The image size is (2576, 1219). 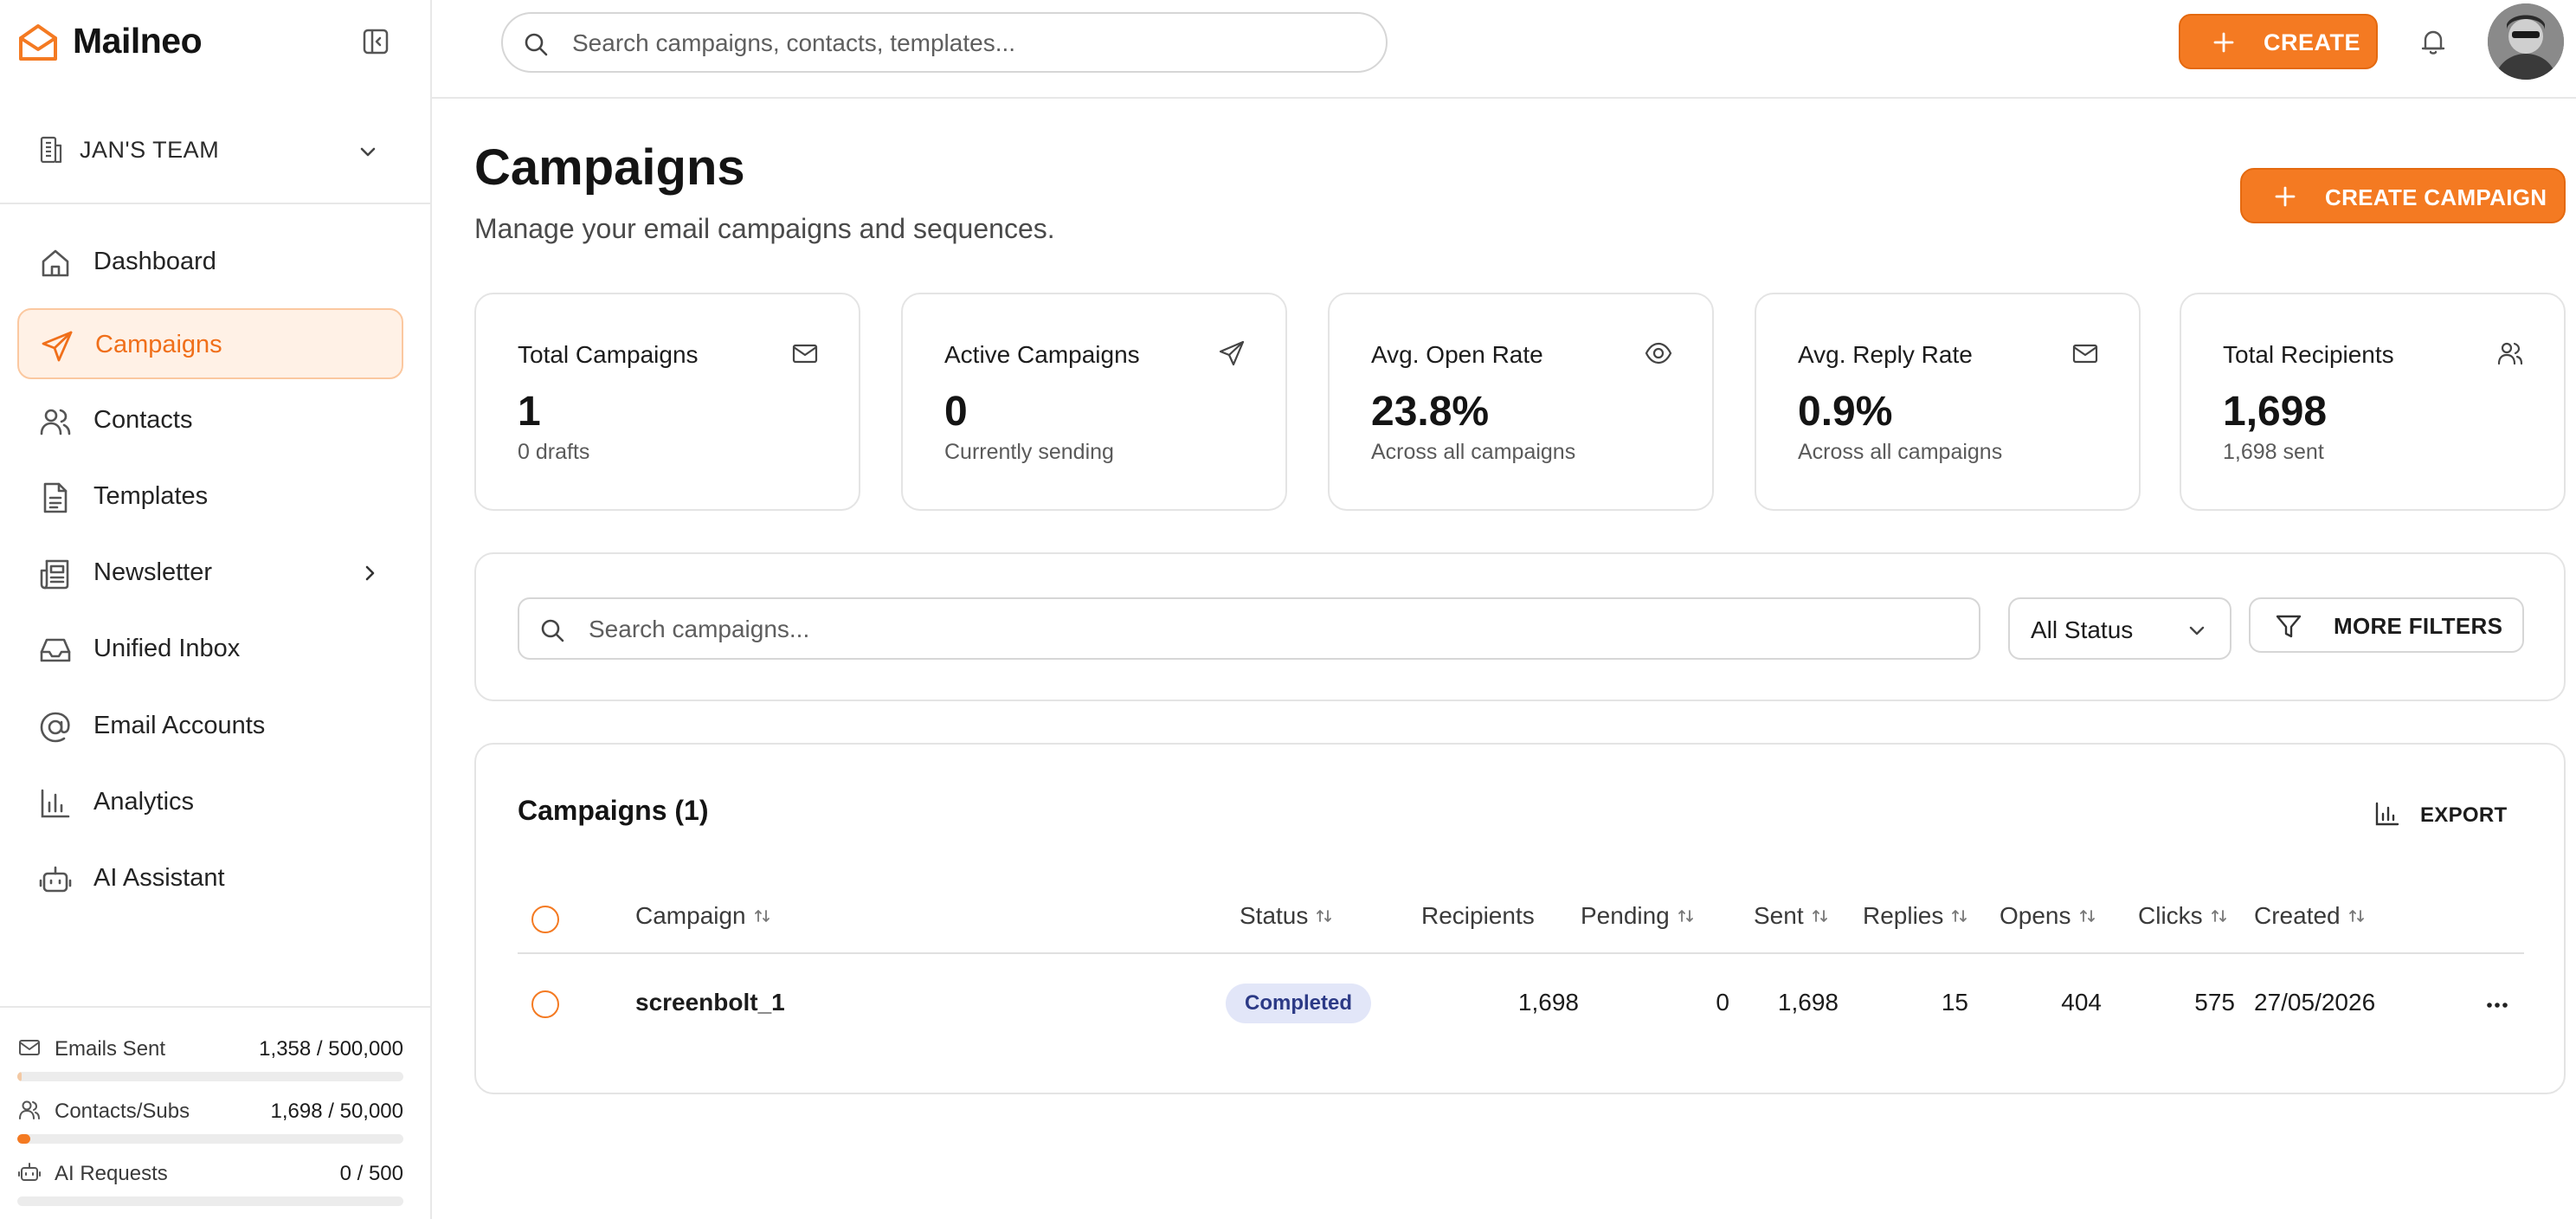 What do you see at coordinates (210, 727) in the screenshot?
I see `sidebar-item-email-accounts: Email Accounts` at bounding box center [210, 727].